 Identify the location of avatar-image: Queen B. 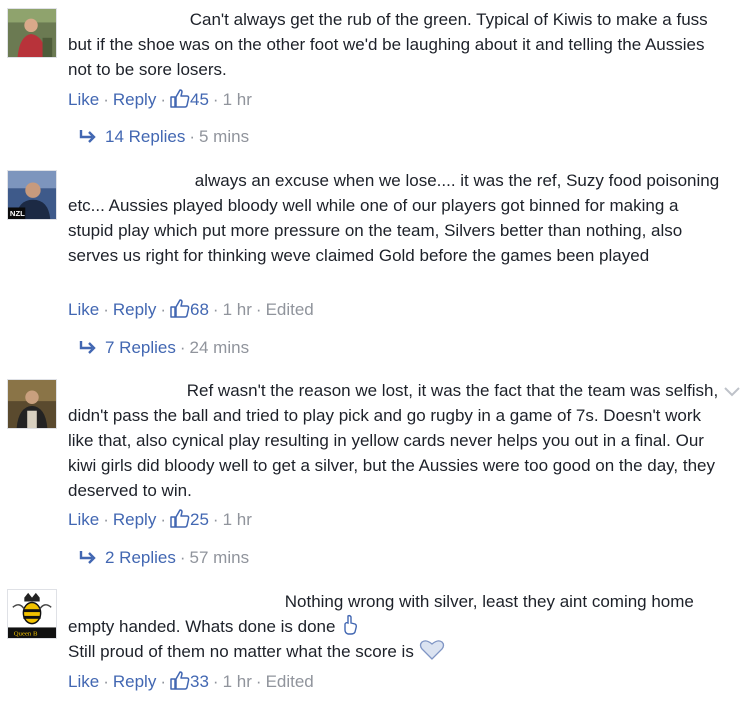
(32, 614).